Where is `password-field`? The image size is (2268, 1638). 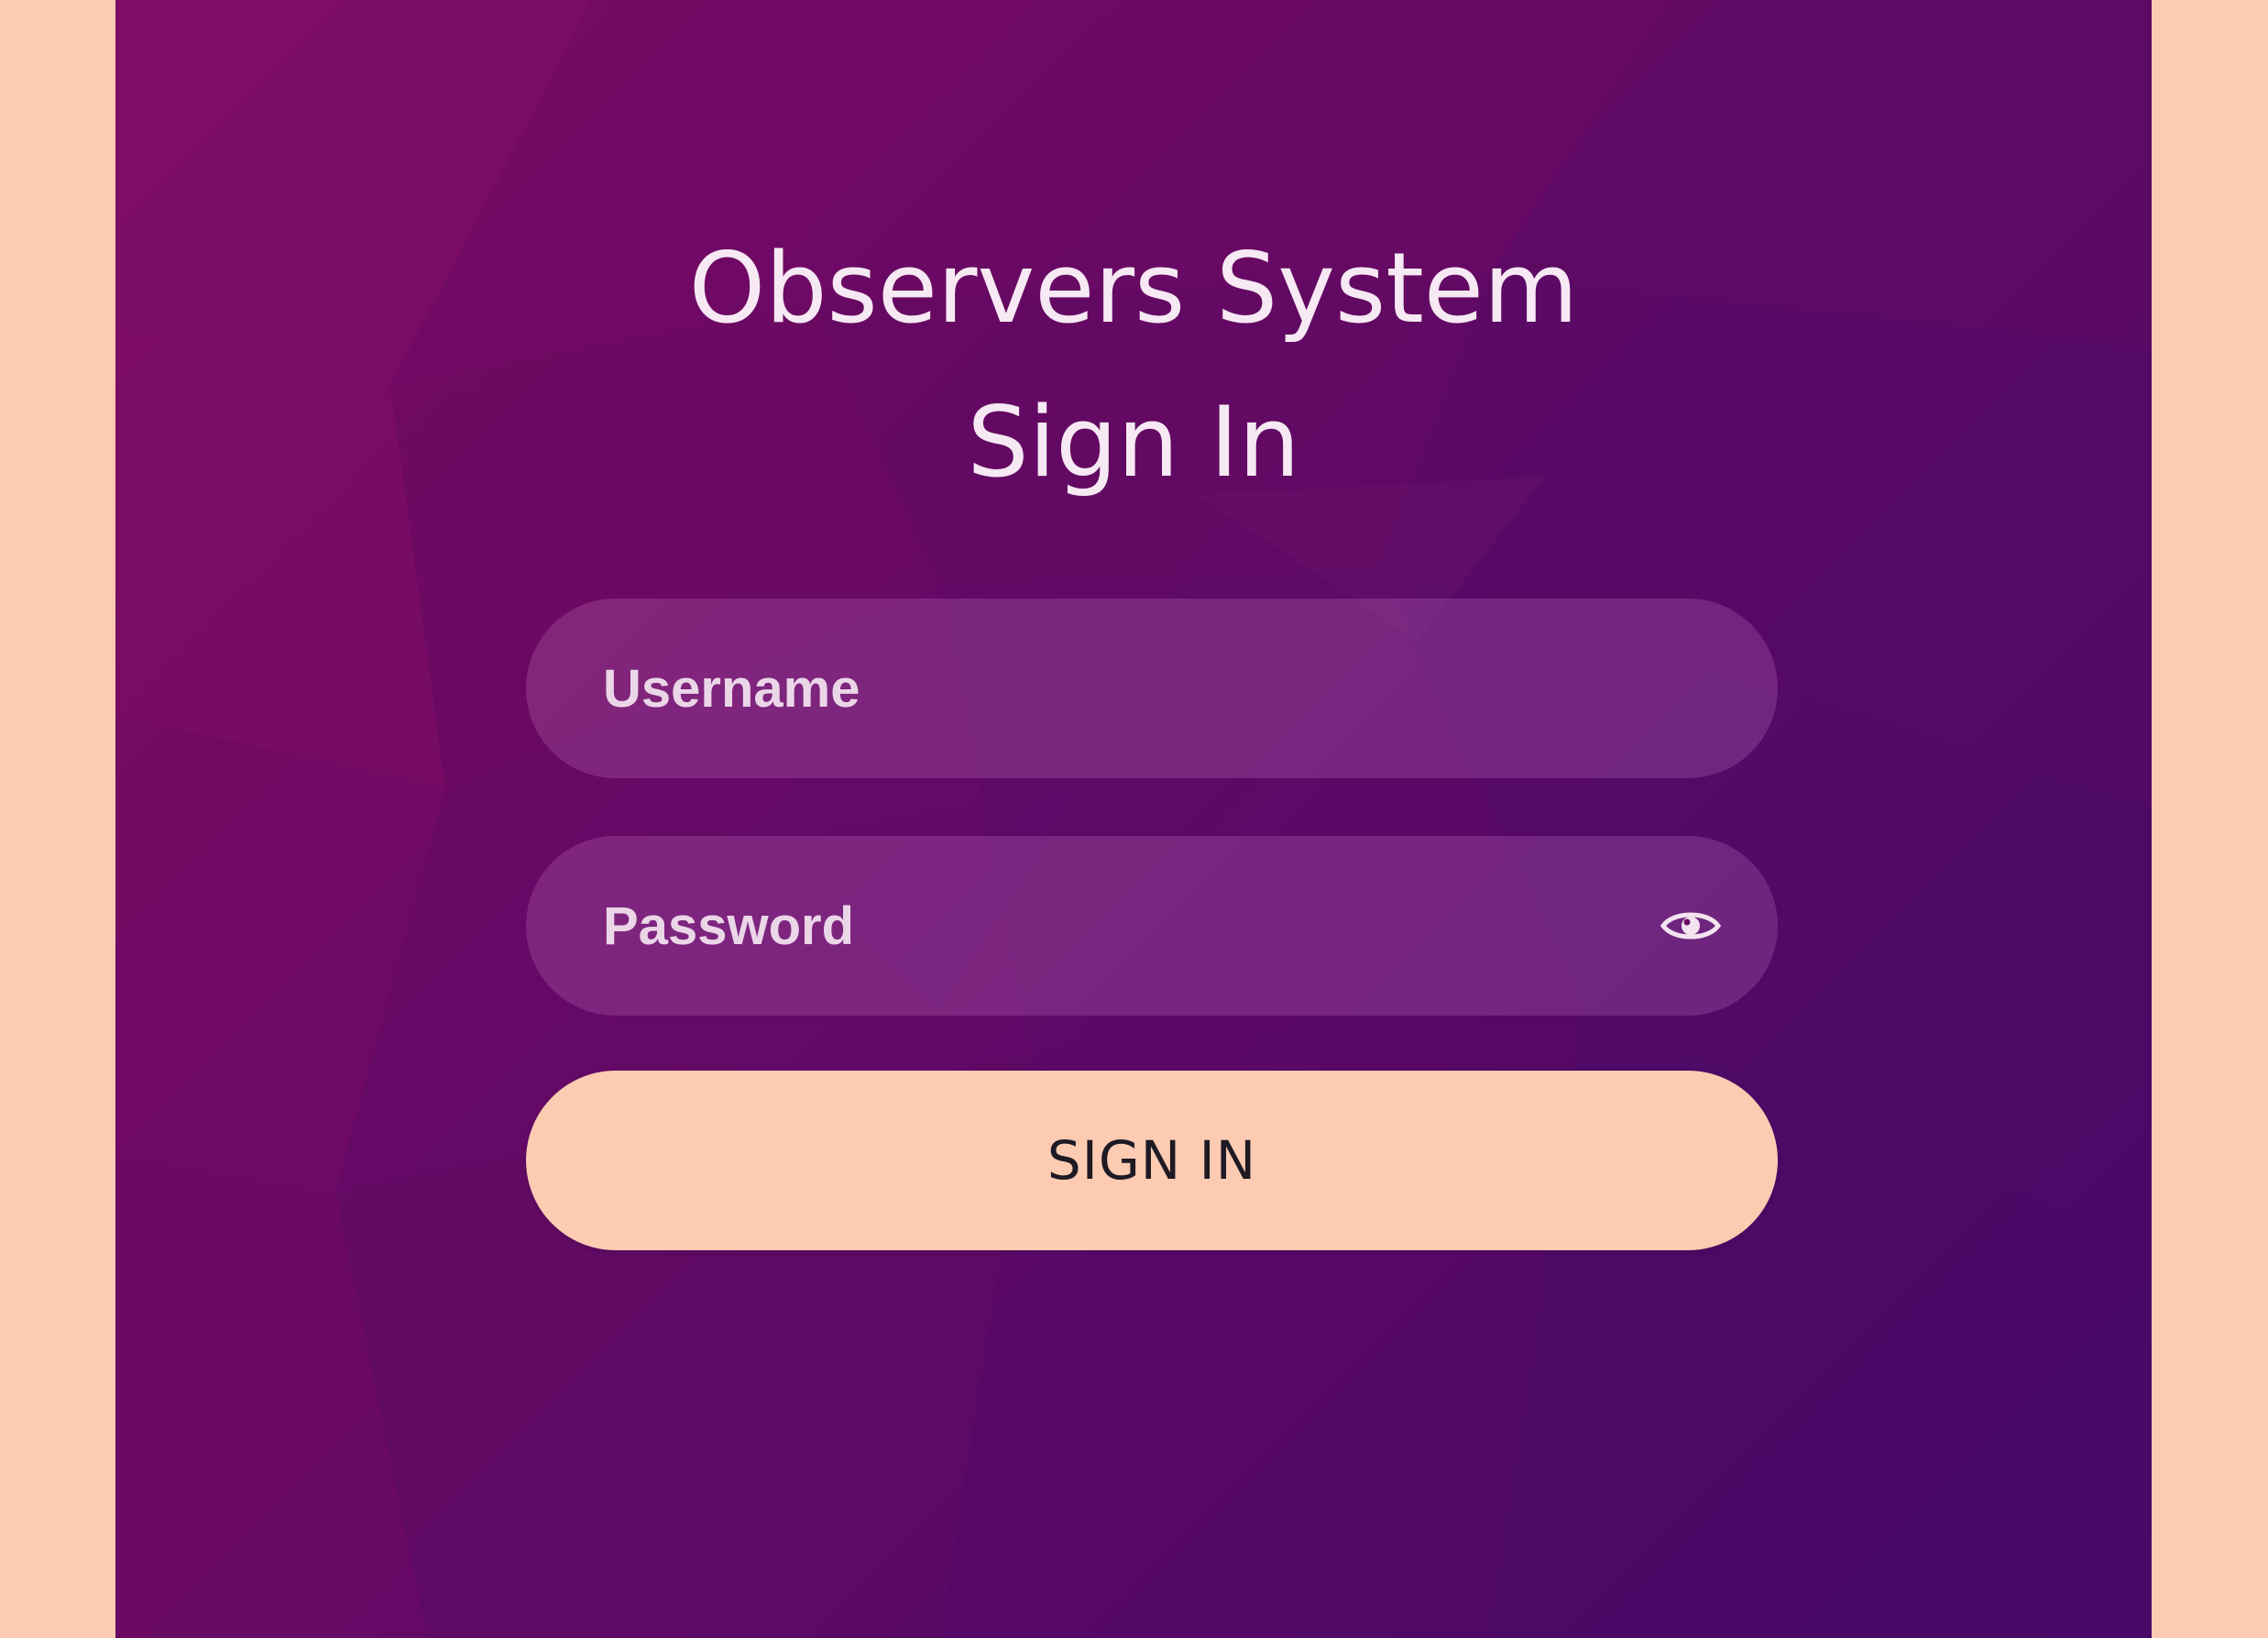
password-field is located at coordinates (1152, 926).